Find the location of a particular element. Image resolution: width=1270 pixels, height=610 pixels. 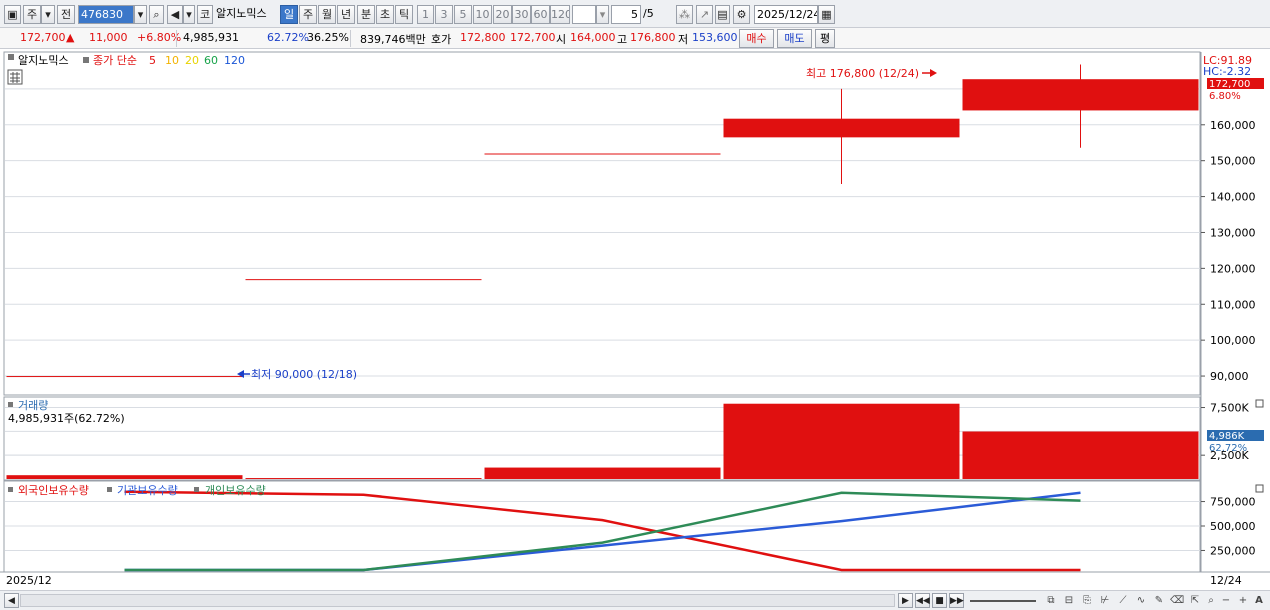

holdings-legend-individual: 개인보유수량 is located at coordinates (235, 490).